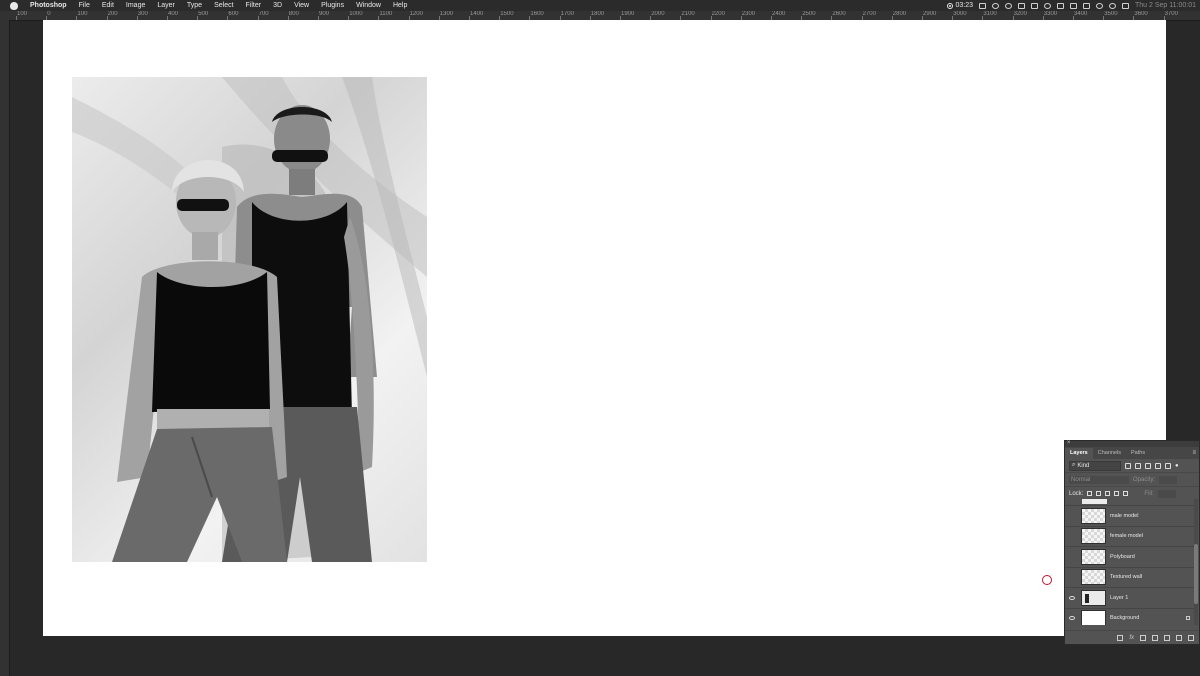 The height and width of the screenshot is (676, 1200). What do you see at coordinates (1048, 5) in the screenshot?
I see `time-machine-icon` at bounding box center [1048, 5].